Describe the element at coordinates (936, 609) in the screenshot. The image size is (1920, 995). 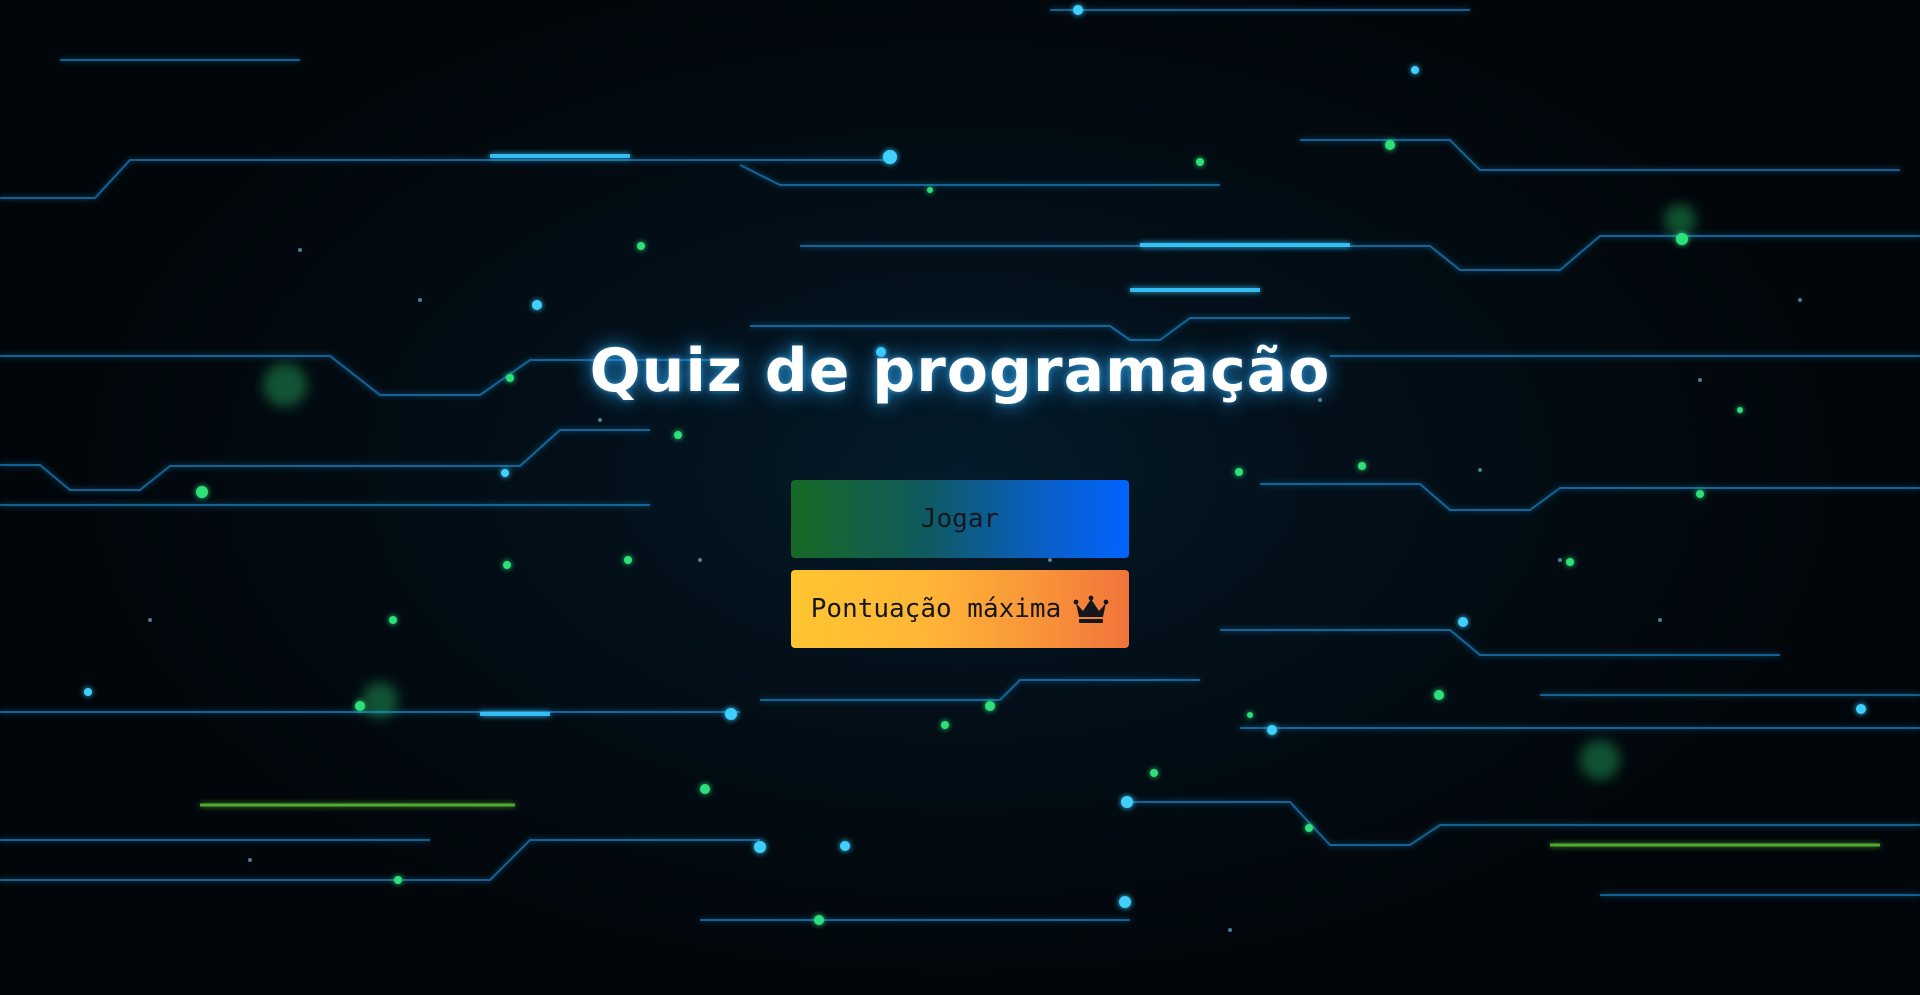
I see `high-score-button-label: Pontuação máxima` at that location.